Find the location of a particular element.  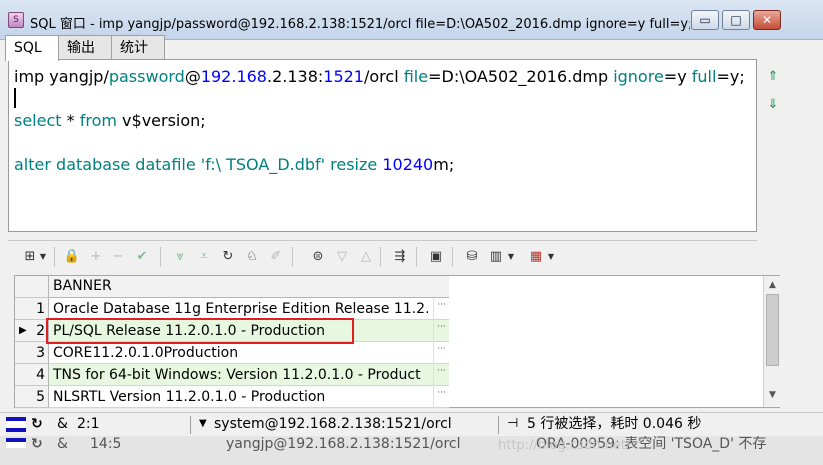

arrow-up-icon: ⇑ is located at coordinates (773, 77).